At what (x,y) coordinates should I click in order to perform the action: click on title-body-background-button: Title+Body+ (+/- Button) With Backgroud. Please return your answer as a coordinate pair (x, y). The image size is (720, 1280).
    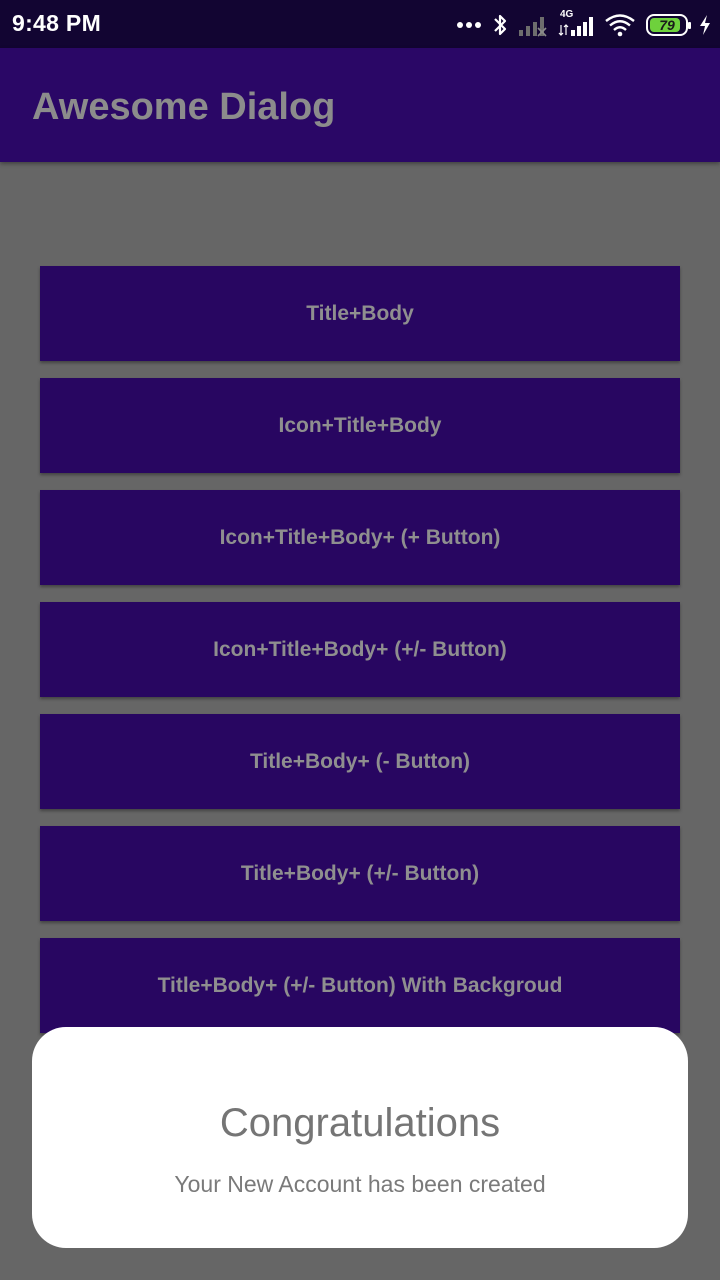
    Looking at the image, I should click on (360, 985).